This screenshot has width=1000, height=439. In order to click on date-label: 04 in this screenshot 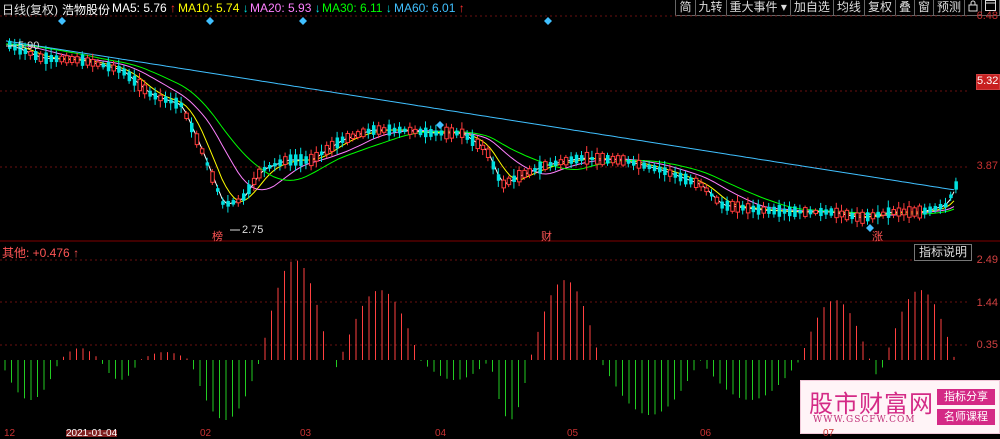, I will do `click(441, 433)`.